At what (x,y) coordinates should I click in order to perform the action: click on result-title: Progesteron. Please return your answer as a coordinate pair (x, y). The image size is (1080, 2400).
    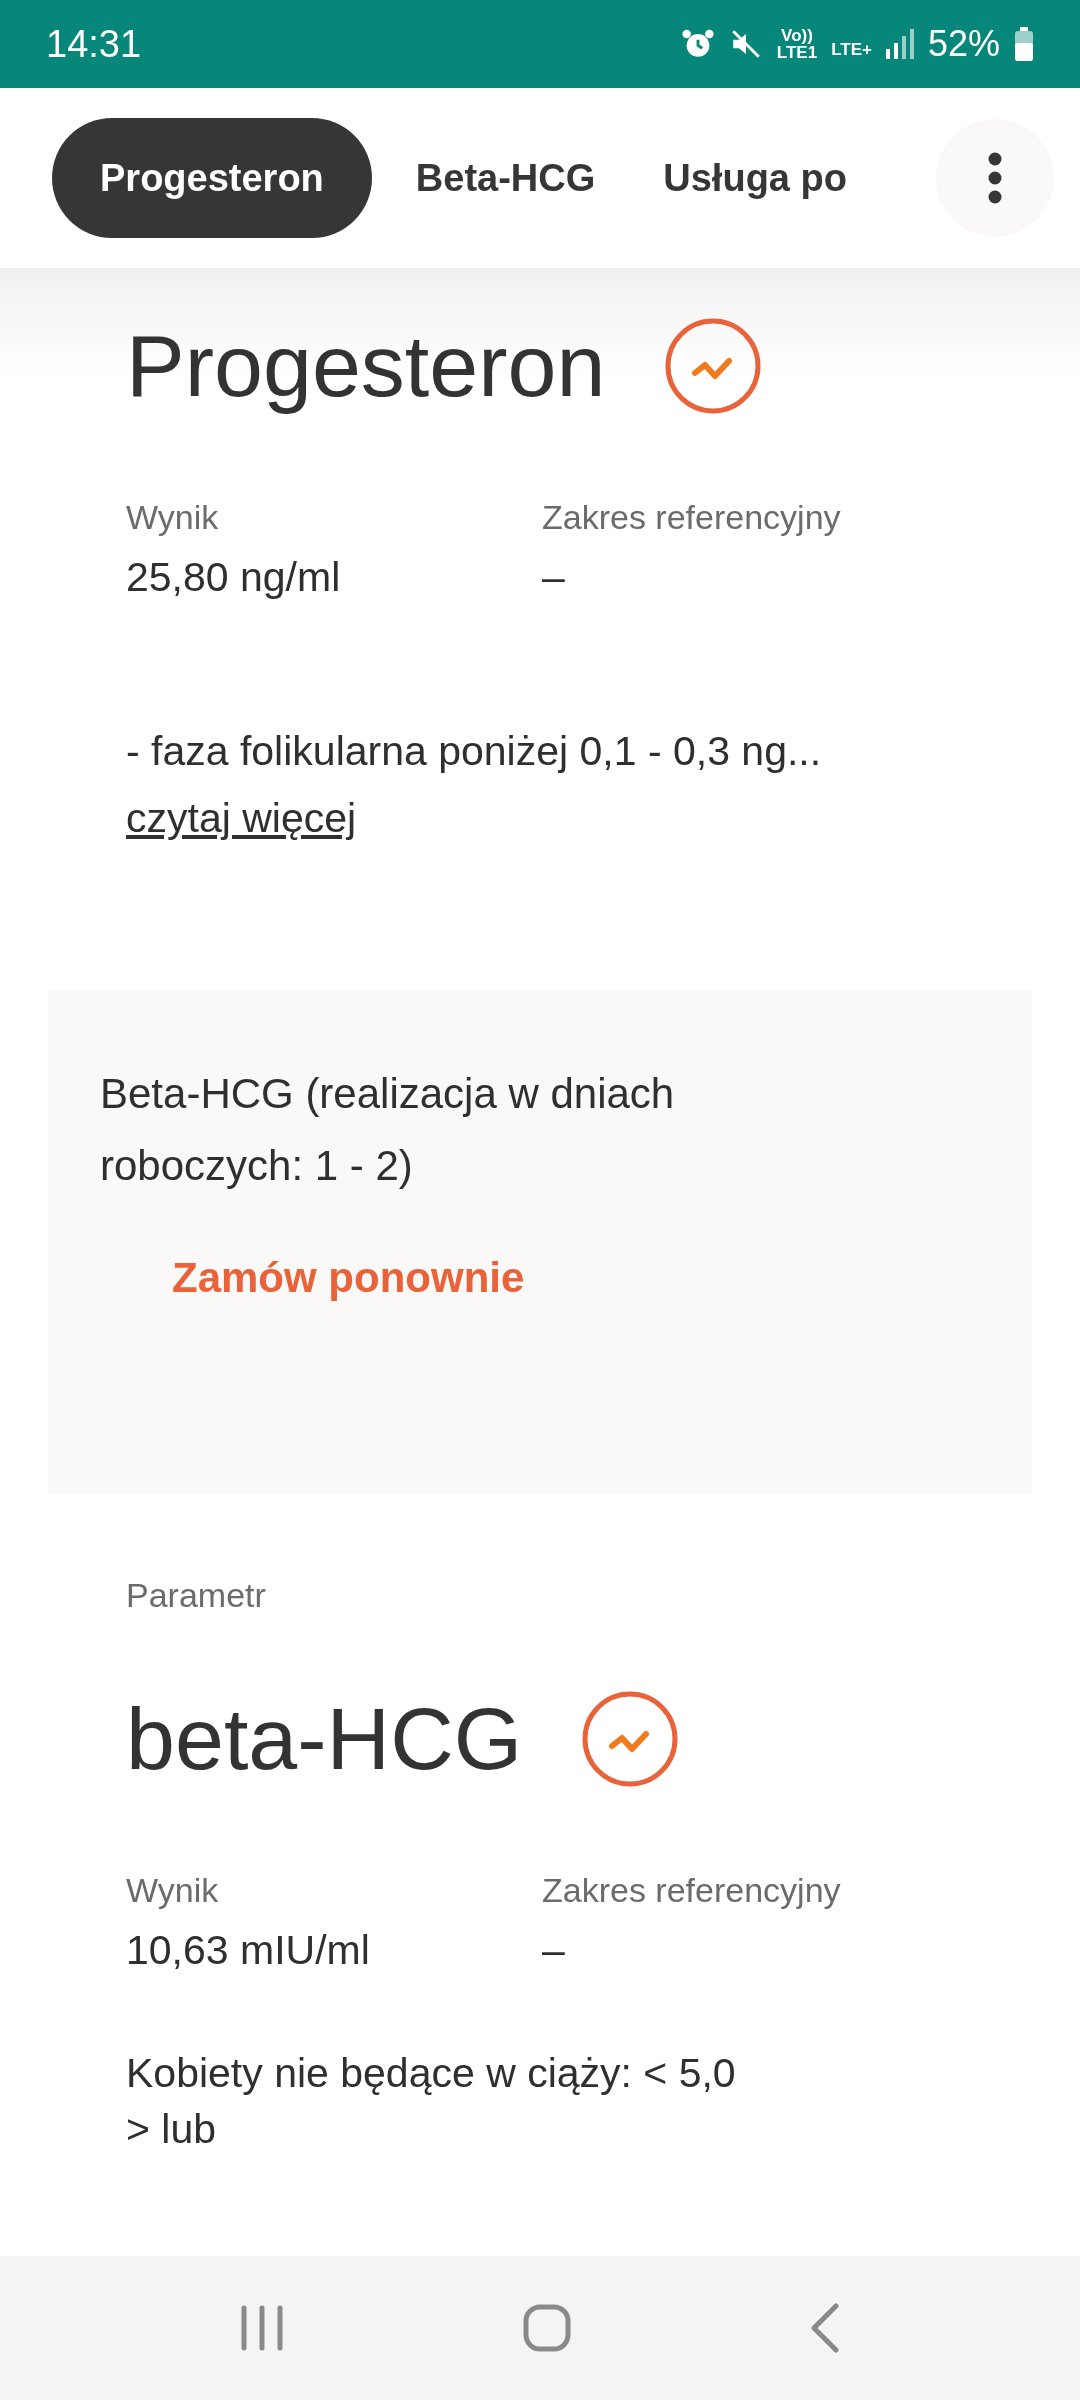
    Looking at the image, I should click on (366, 366).